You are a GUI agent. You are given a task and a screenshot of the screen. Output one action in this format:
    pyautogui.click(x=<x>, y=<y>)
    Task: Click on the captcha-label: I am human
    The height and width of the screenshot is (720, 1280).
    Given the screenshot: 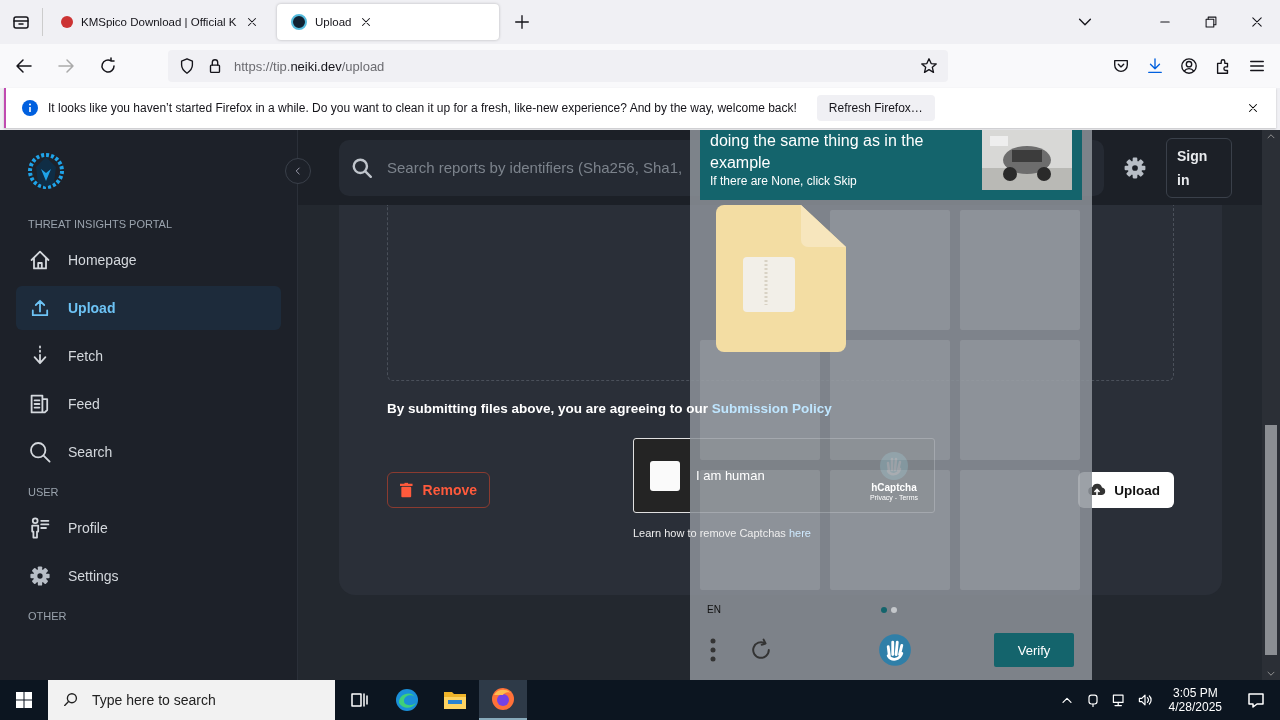 What is the action you would take?
    pyautogui.click(x=731, y=475)
    